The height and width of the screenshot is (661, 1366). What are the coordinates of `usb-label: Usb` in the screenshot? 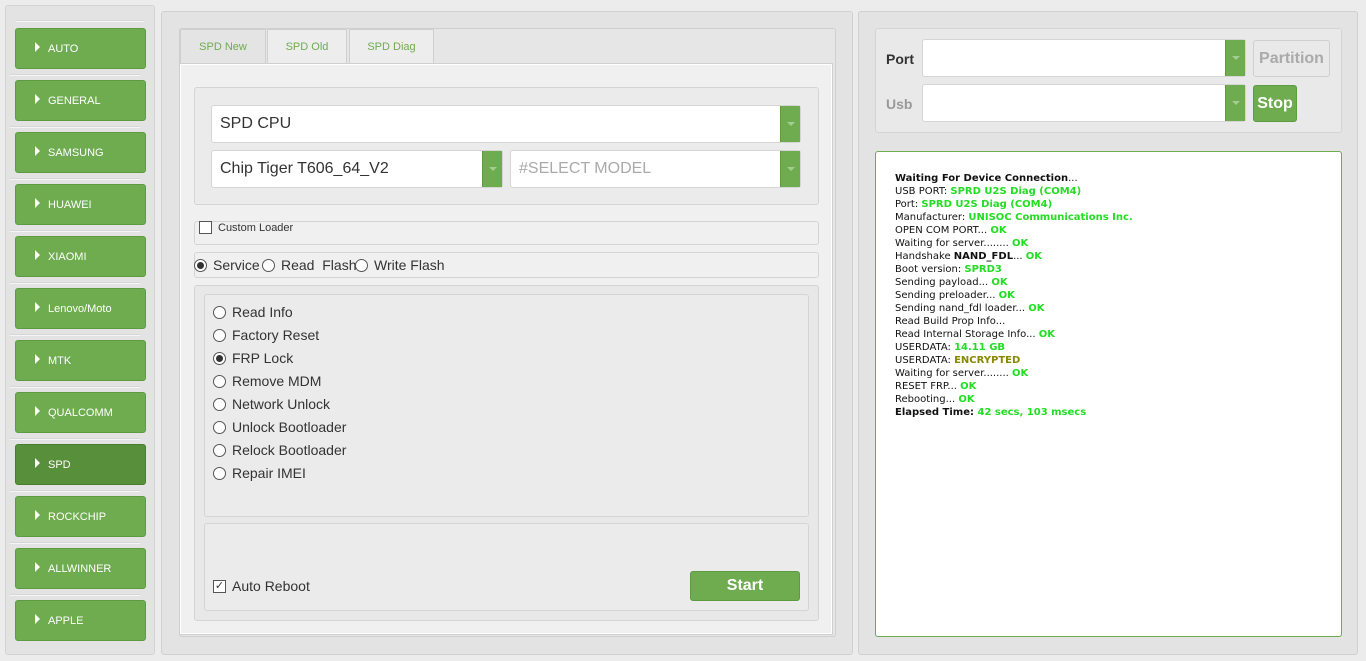 It's located at (899, 104).